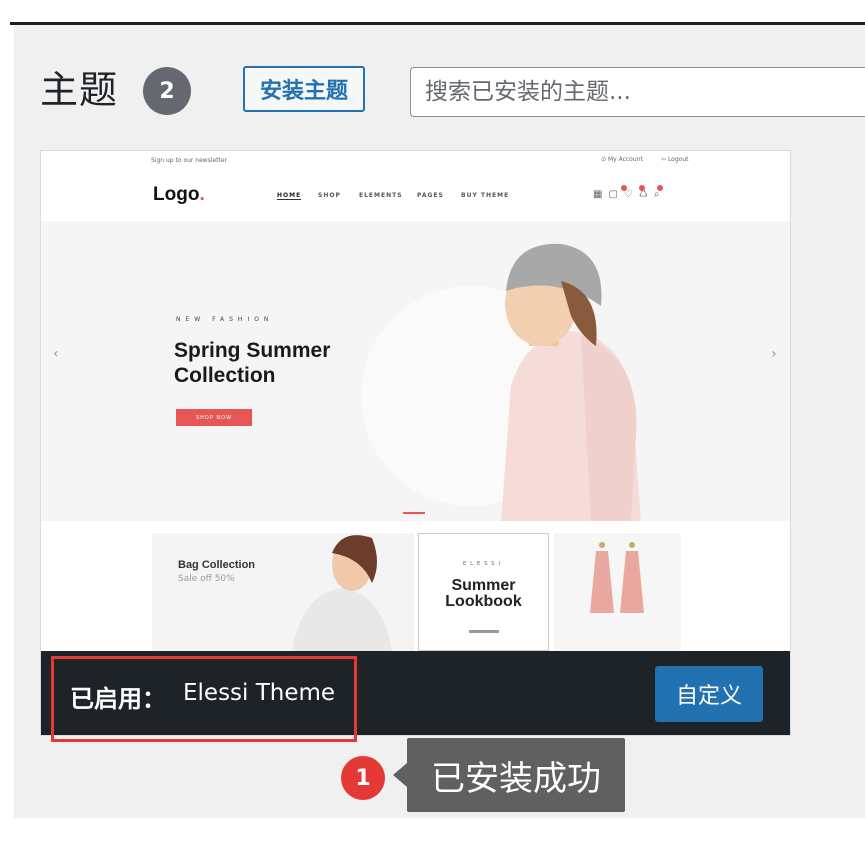  Describe the element at coordinates (304, 89) in the screenshot. I see `add-theme-button: 安装主题` at that location.